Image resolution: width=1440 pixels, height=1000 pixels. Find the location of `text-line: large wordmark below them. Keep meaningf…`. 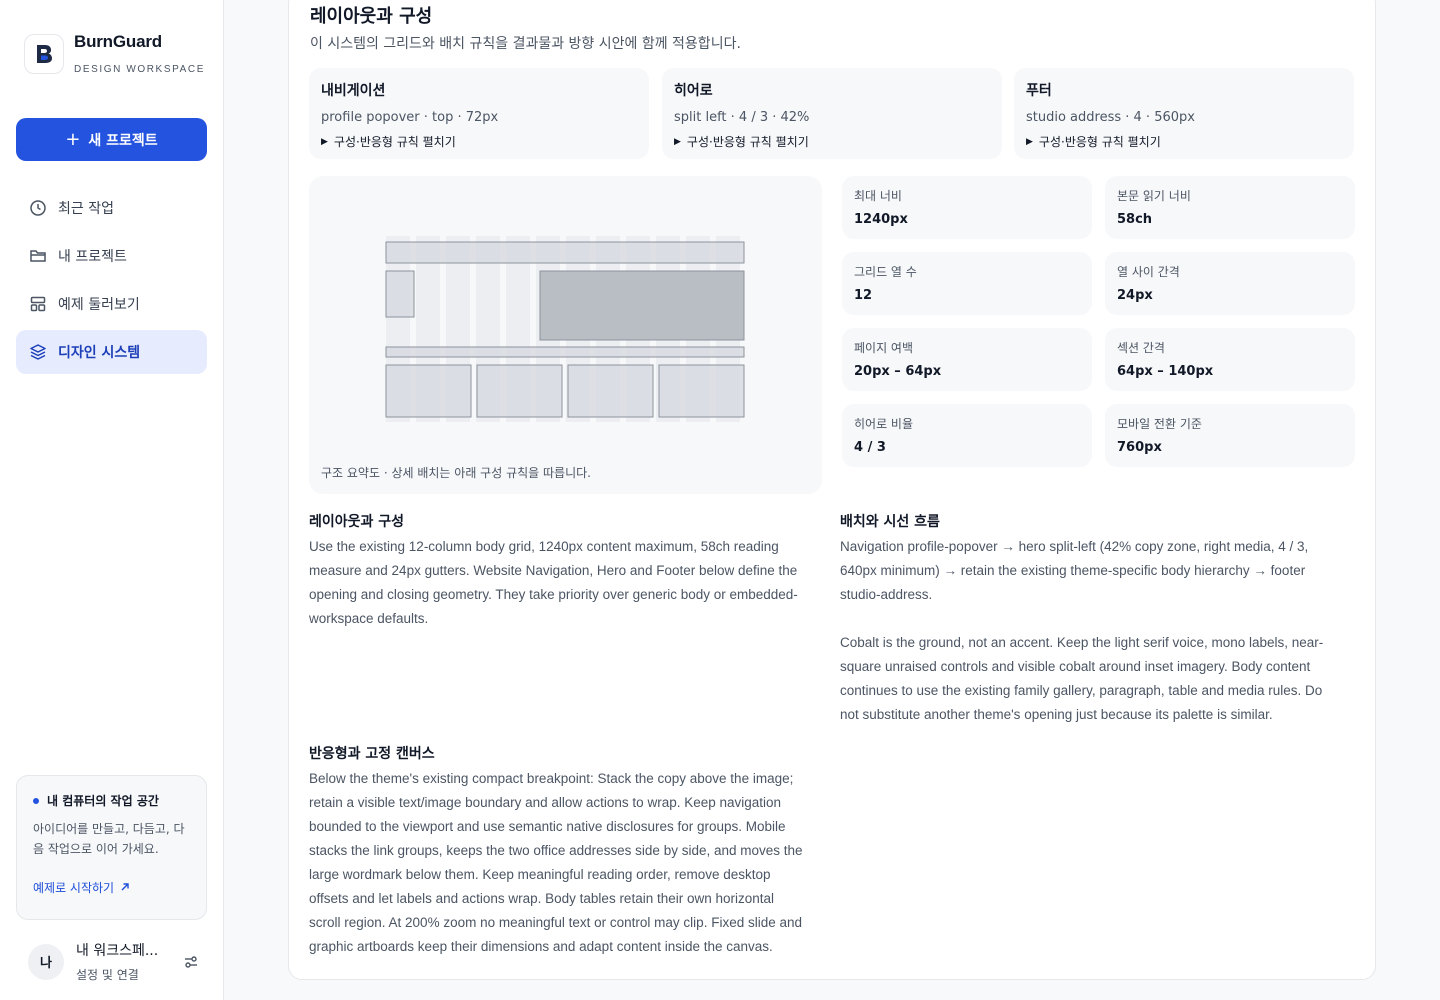

text-line: large wordmark below them. Keep meaningf… is located at coordinates (540, 874).